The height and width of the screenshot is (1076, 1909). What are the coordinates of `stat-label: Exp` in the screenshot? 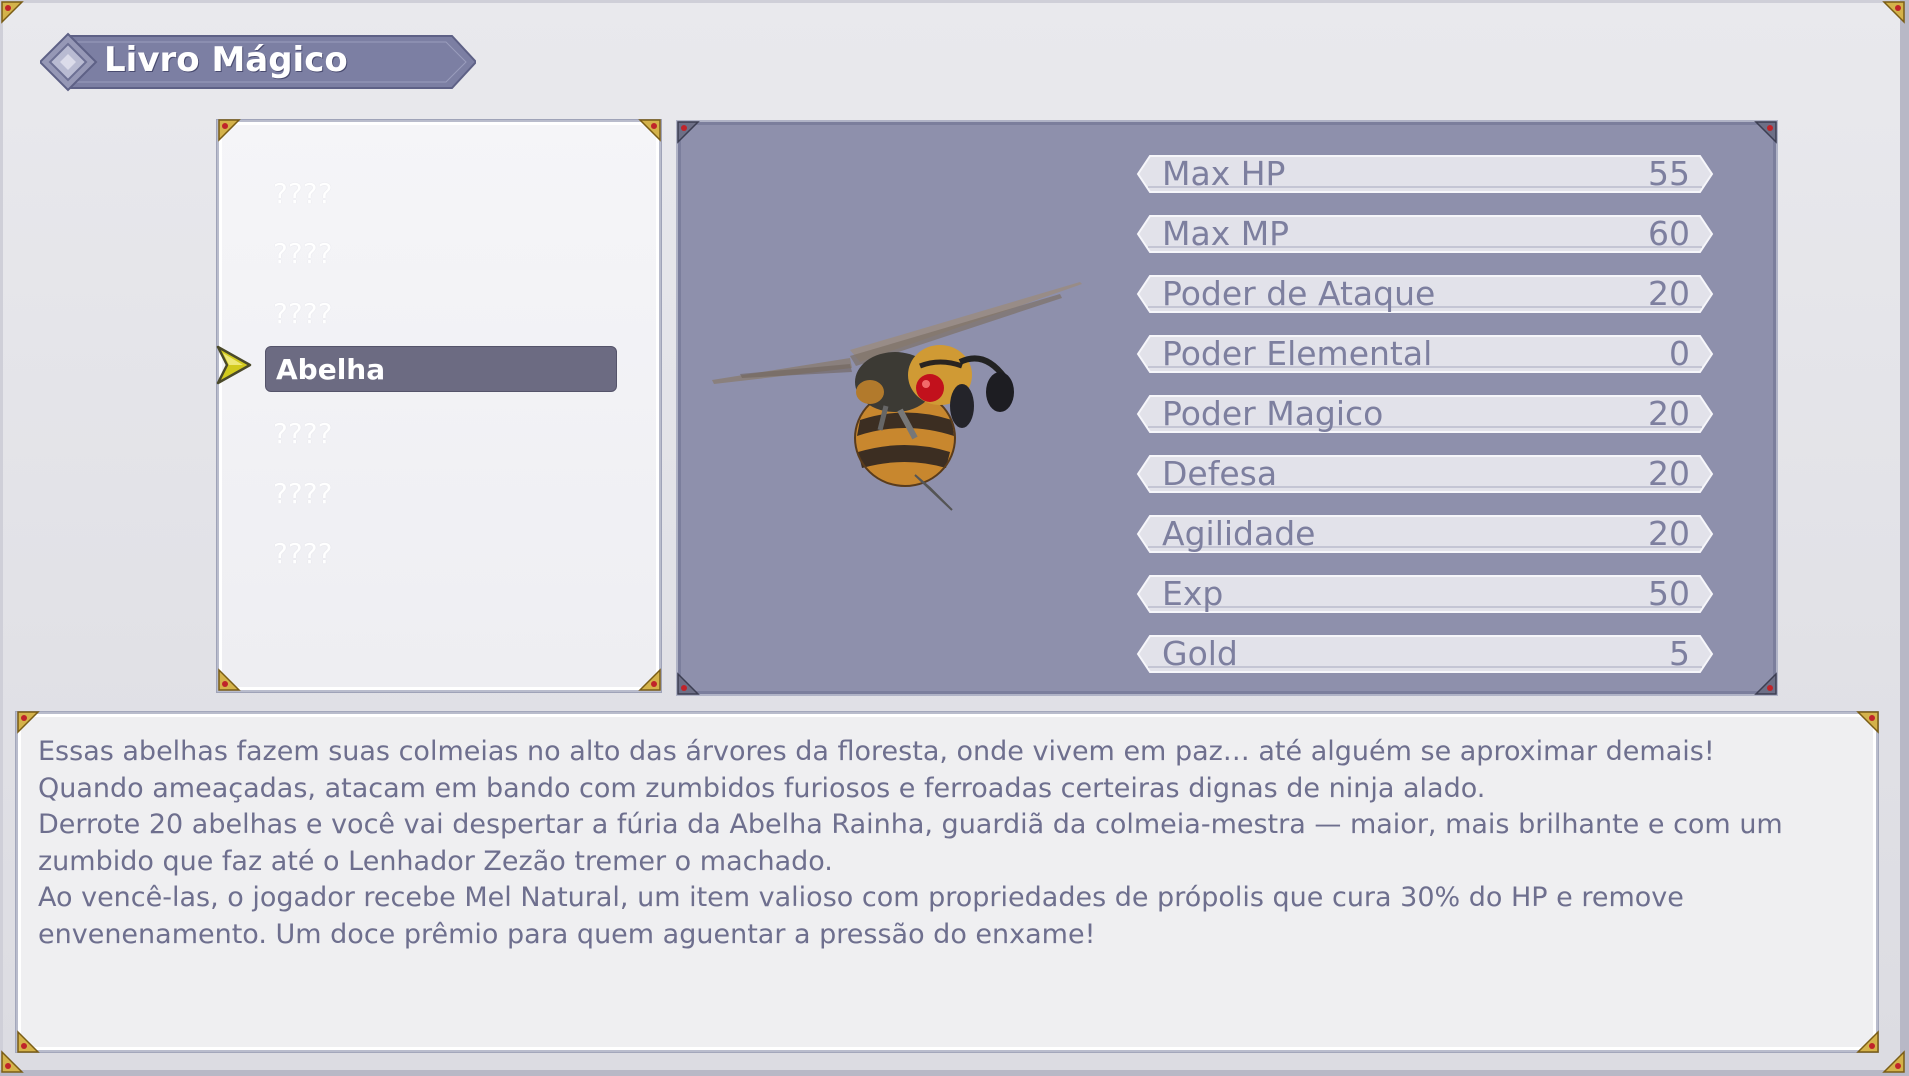 It's located at (1193, 593).